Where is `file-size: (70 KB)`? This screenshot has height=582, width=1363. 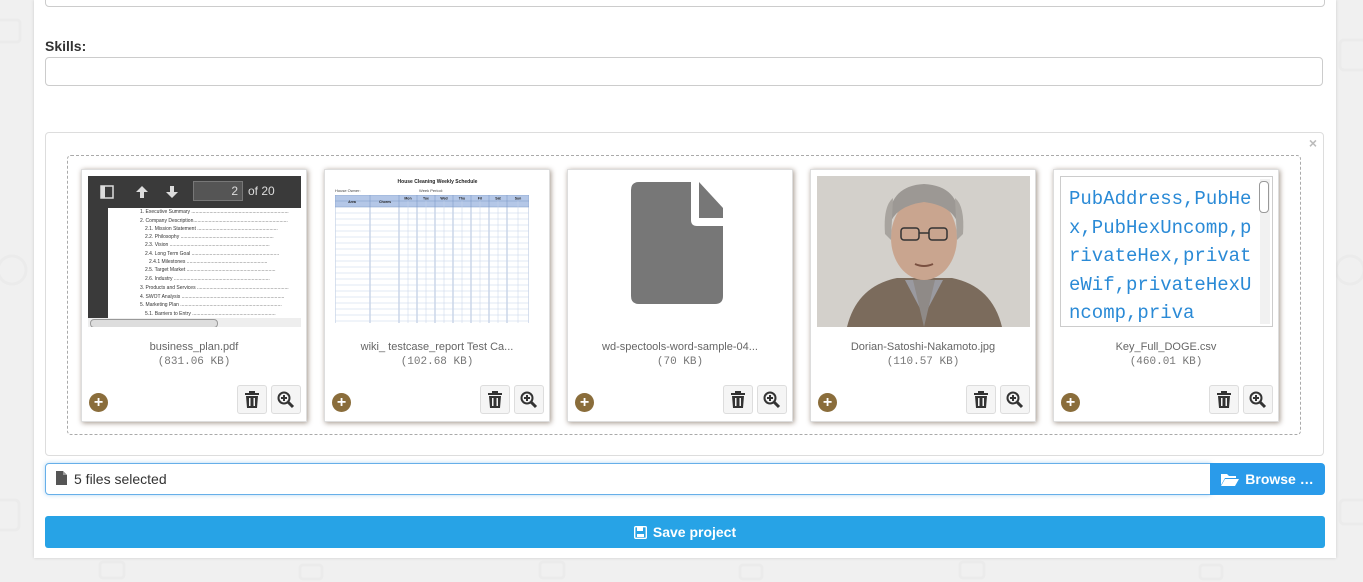
file-size: (70 KB) is located at coordinates (680, 362).